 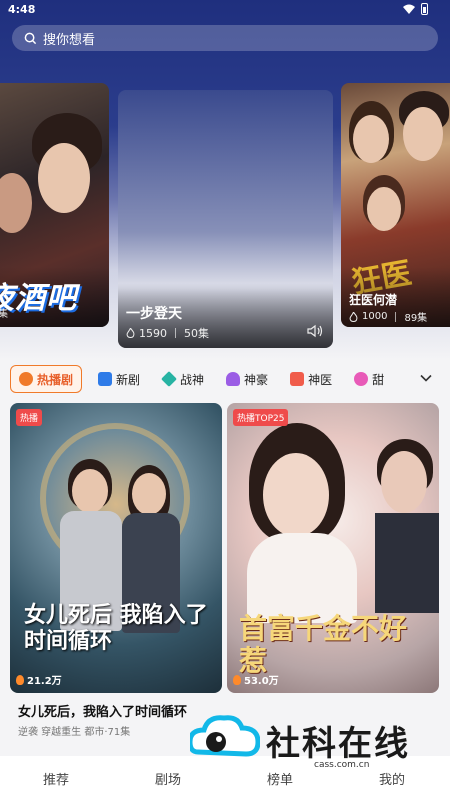 What do you see at coordinates (39, 679) in the screenshot?
I see `play-count: 21.2万` at bounding box center [39, 679].